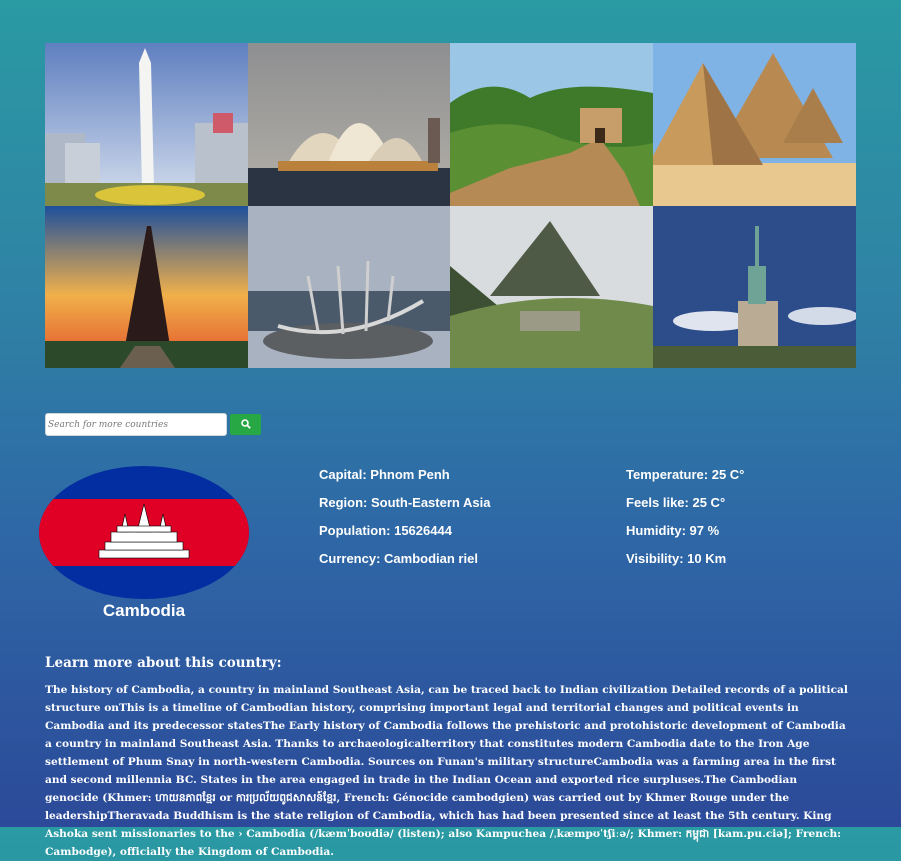 The width and height of the screenshot is (901, 861). What do you see at coordinates (685, 474) in the screenshot?
I see `temperature-text: Temperature: 25 C°` at bounding box center [685, 474].